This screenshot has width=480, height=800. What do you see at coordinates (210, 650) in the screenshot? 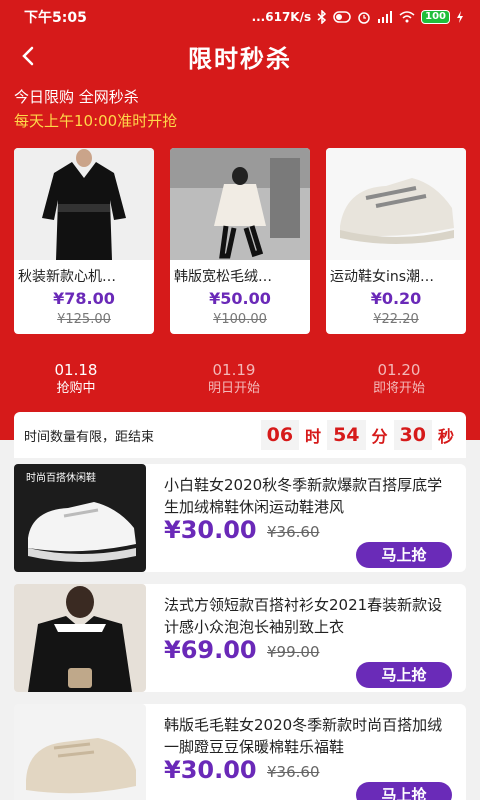
I see `product-price: ¥69.00` at bounding box center [210, 650].